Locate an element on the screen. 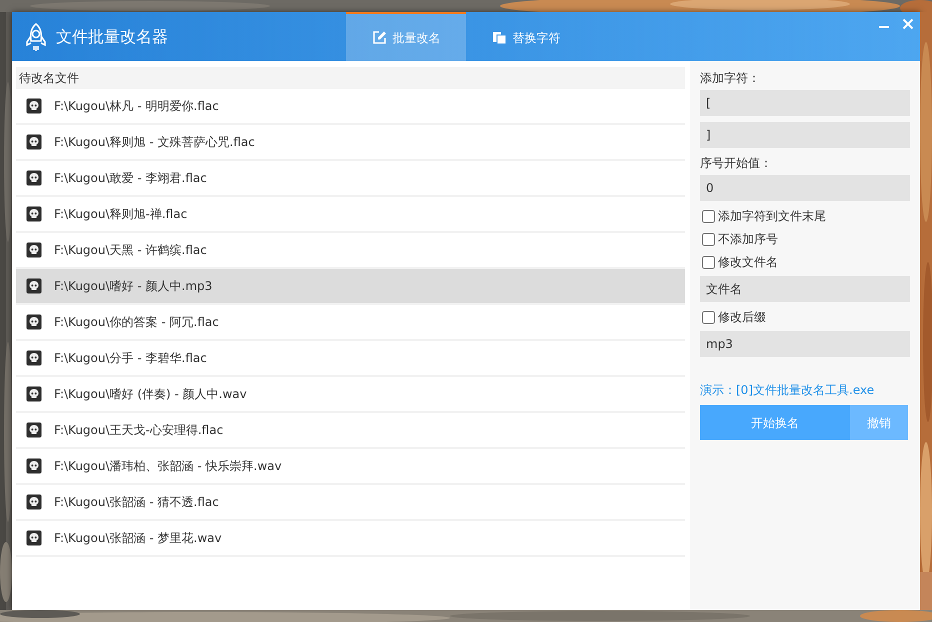  file-path: F:\Kugou\嗜好 (伴奏) - 颜人中.wav is located at coordinates (150, 394).